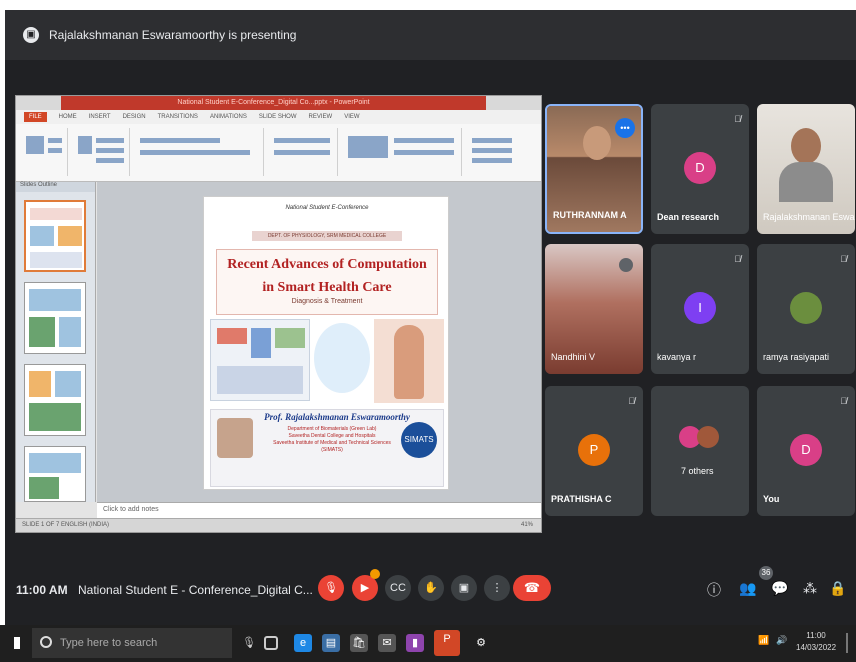 Image resolution: width=856 pixels, height=662 pixels. What do you see at coordinates (409, 361) in the screenshot?
I see `slide-anatomy-image` at bounding box center [409, 361].